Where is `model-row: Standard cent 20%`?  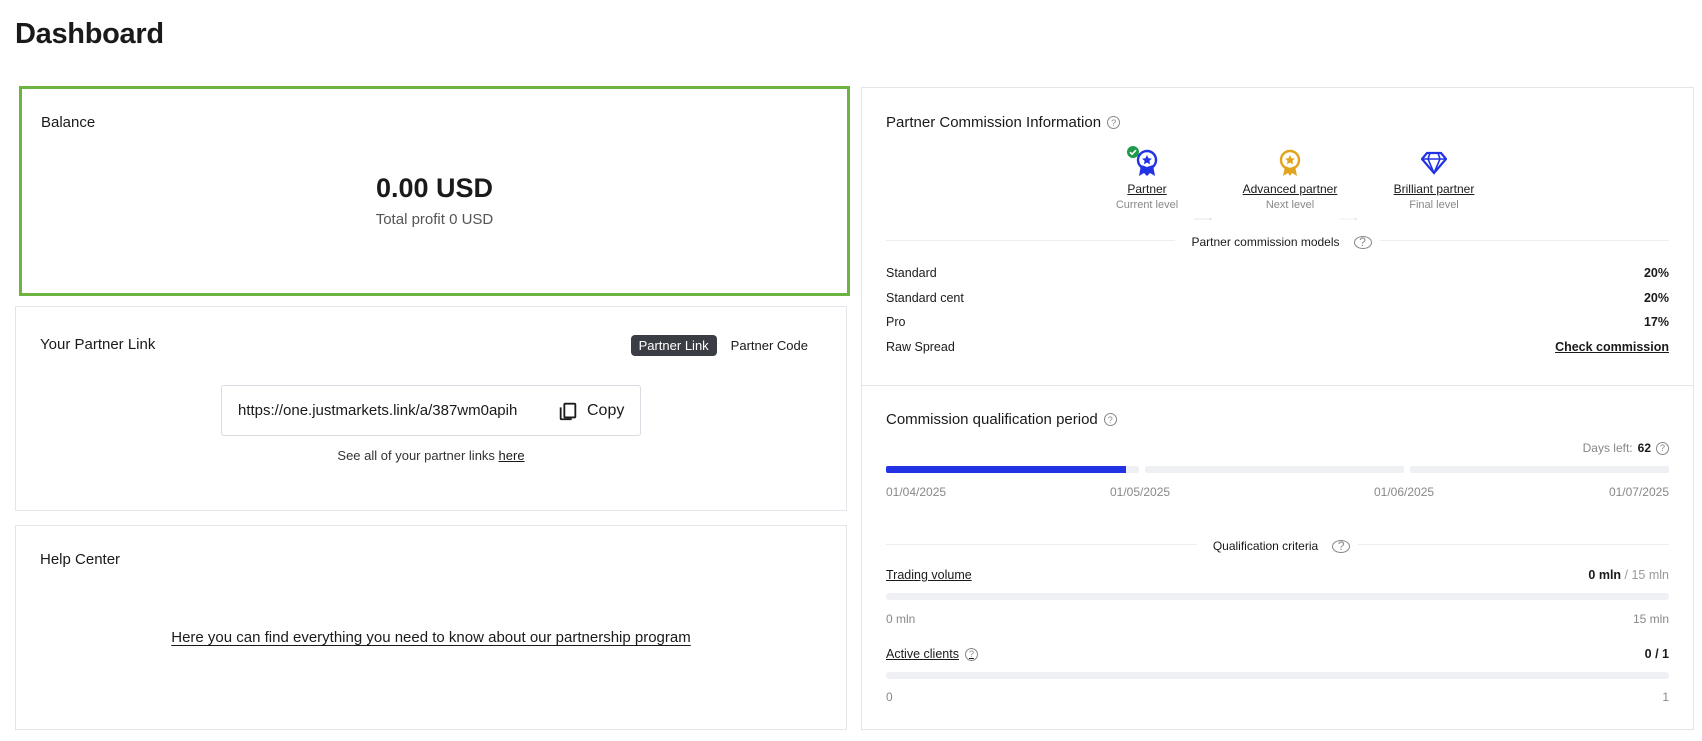 model-row: Standard cent 20% is located at coordinates (1277, 298).